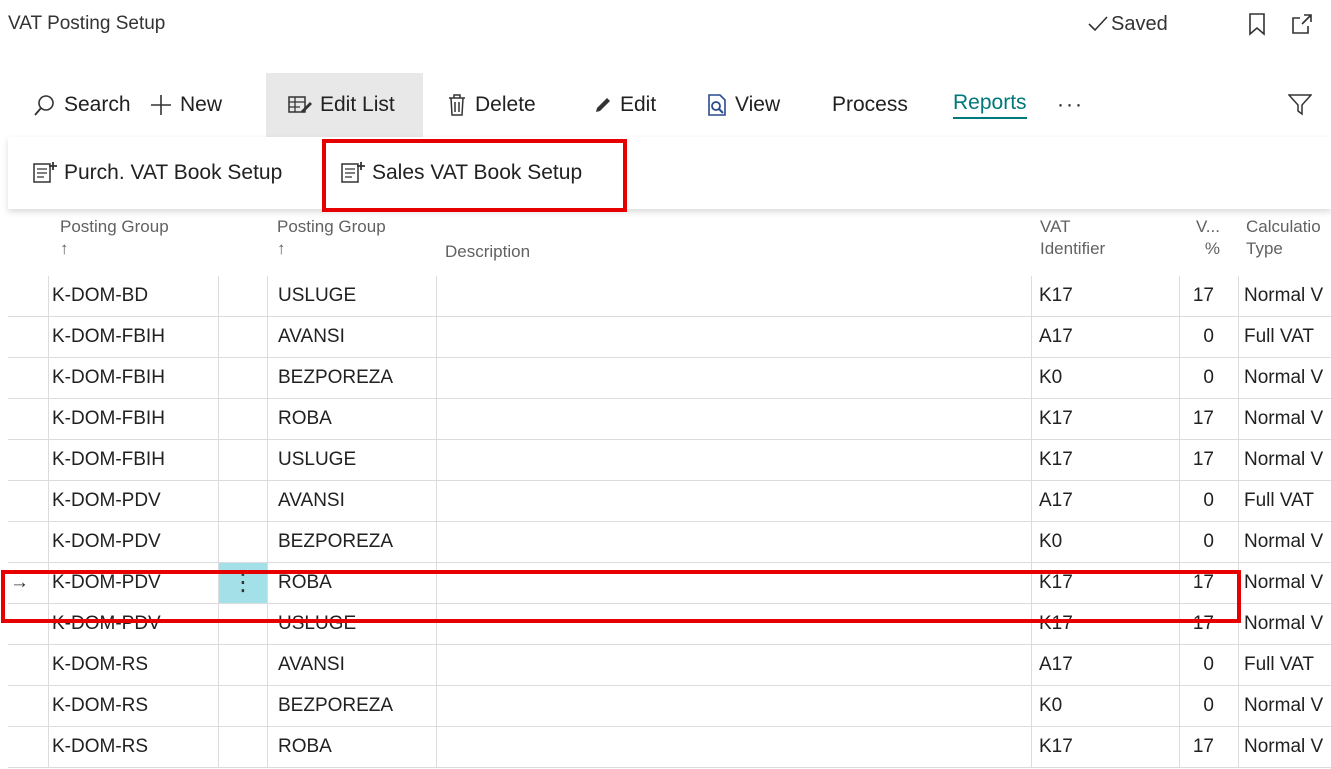 The width and height of the screenshot is (1331, 769). What do you see at coordinates (1070, 105) in the screenshot?
I see `more-options-button: ···` at bounding box center [1070, 105].